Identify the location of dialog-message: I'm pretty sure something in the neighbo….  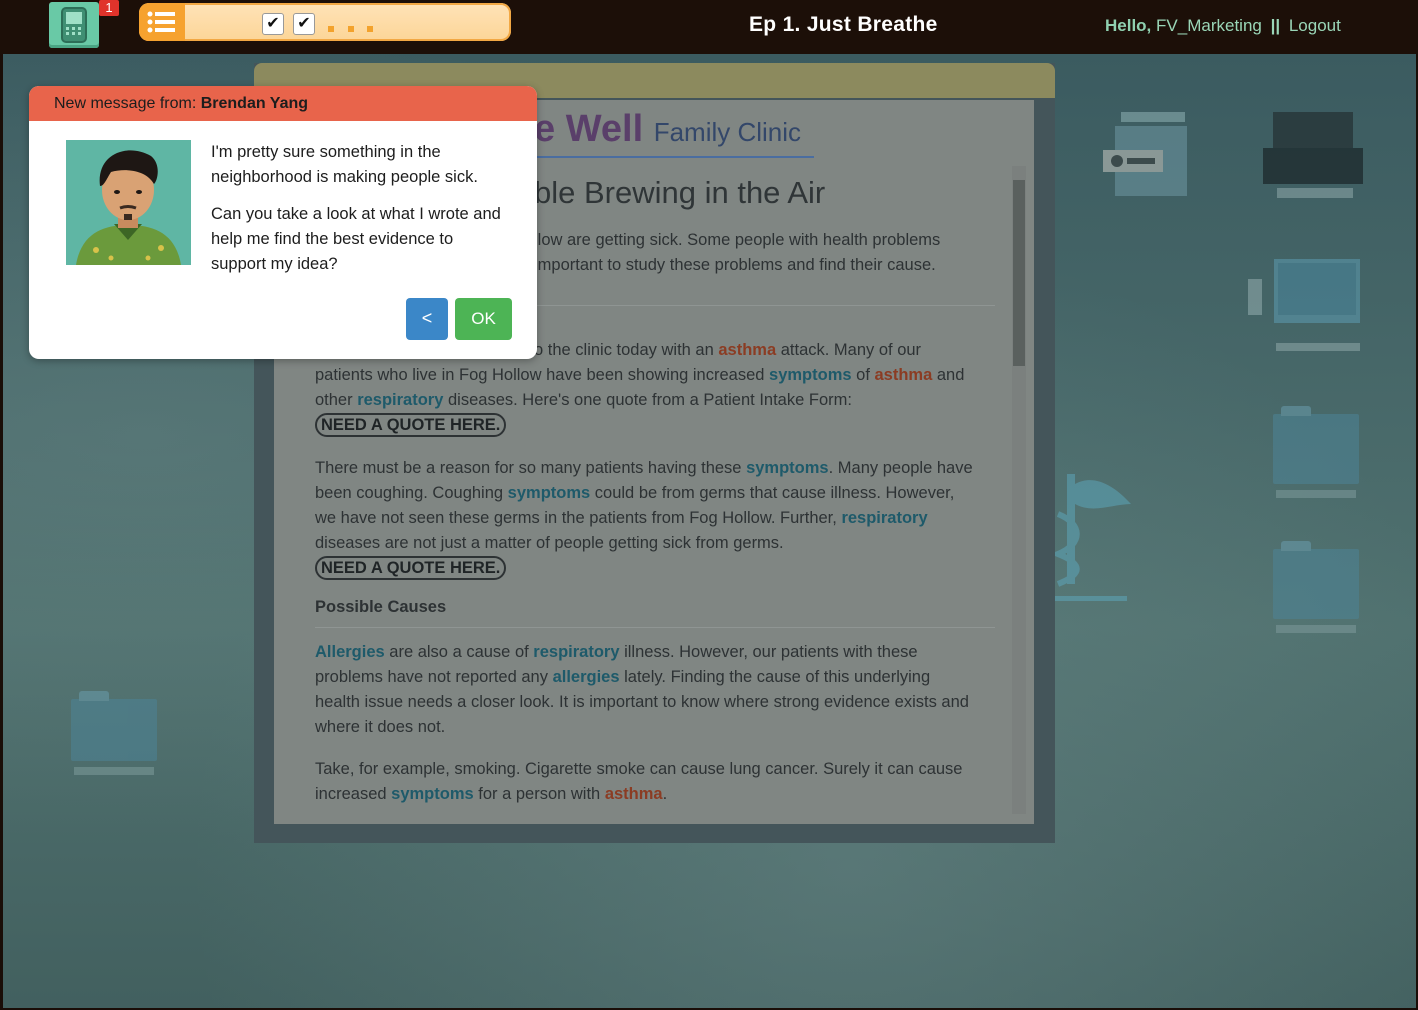
(361, 214).